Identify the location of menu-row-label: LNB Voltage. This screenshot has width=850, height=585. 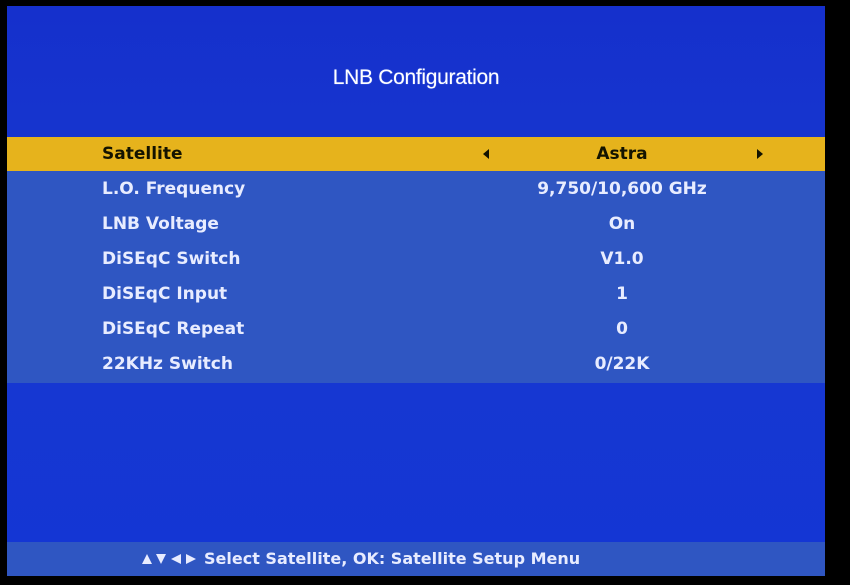
(160, 224).